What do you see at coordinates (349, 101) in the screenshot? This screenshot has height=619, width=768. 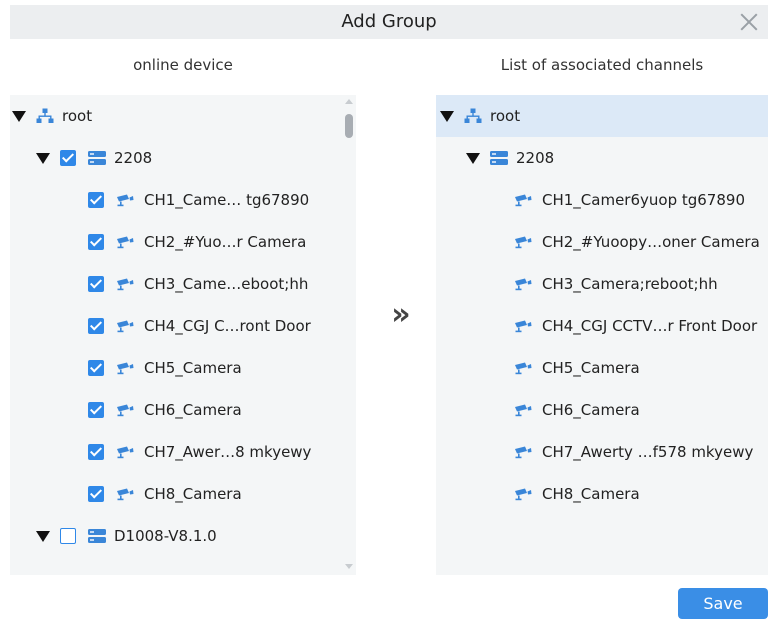 I see `scroll-up-icon` at bounding box center [349, 101].